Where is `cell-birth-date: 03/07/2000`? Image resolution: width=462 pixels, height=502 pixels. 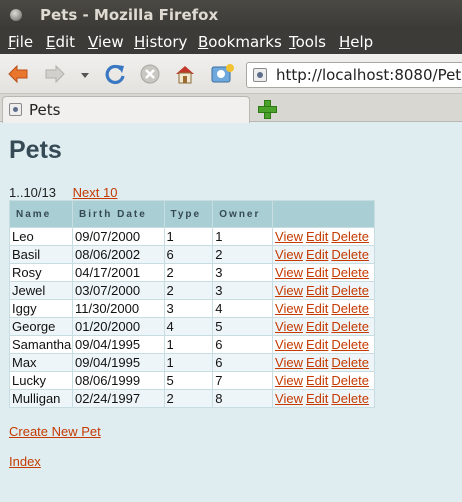 cell-birth-date: 03/07/2000 is located at coordinates (118, 290).